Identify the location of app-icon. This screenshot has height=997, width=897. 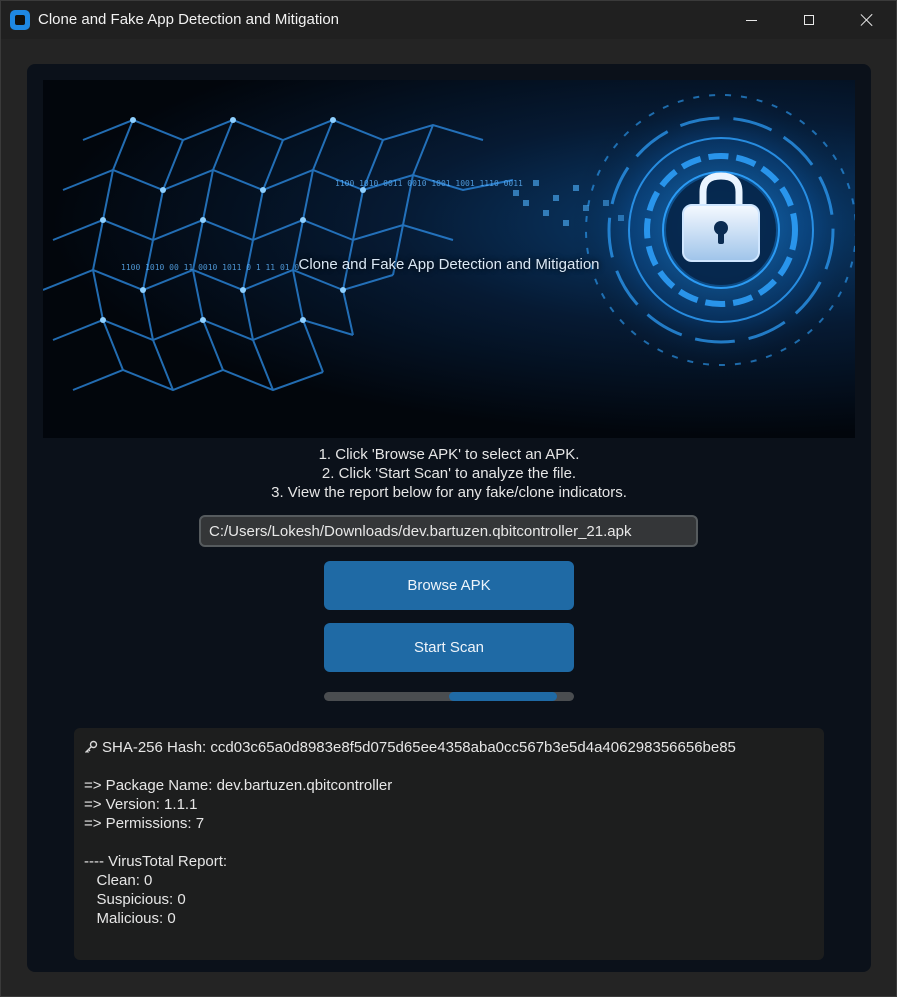
(20, 20).